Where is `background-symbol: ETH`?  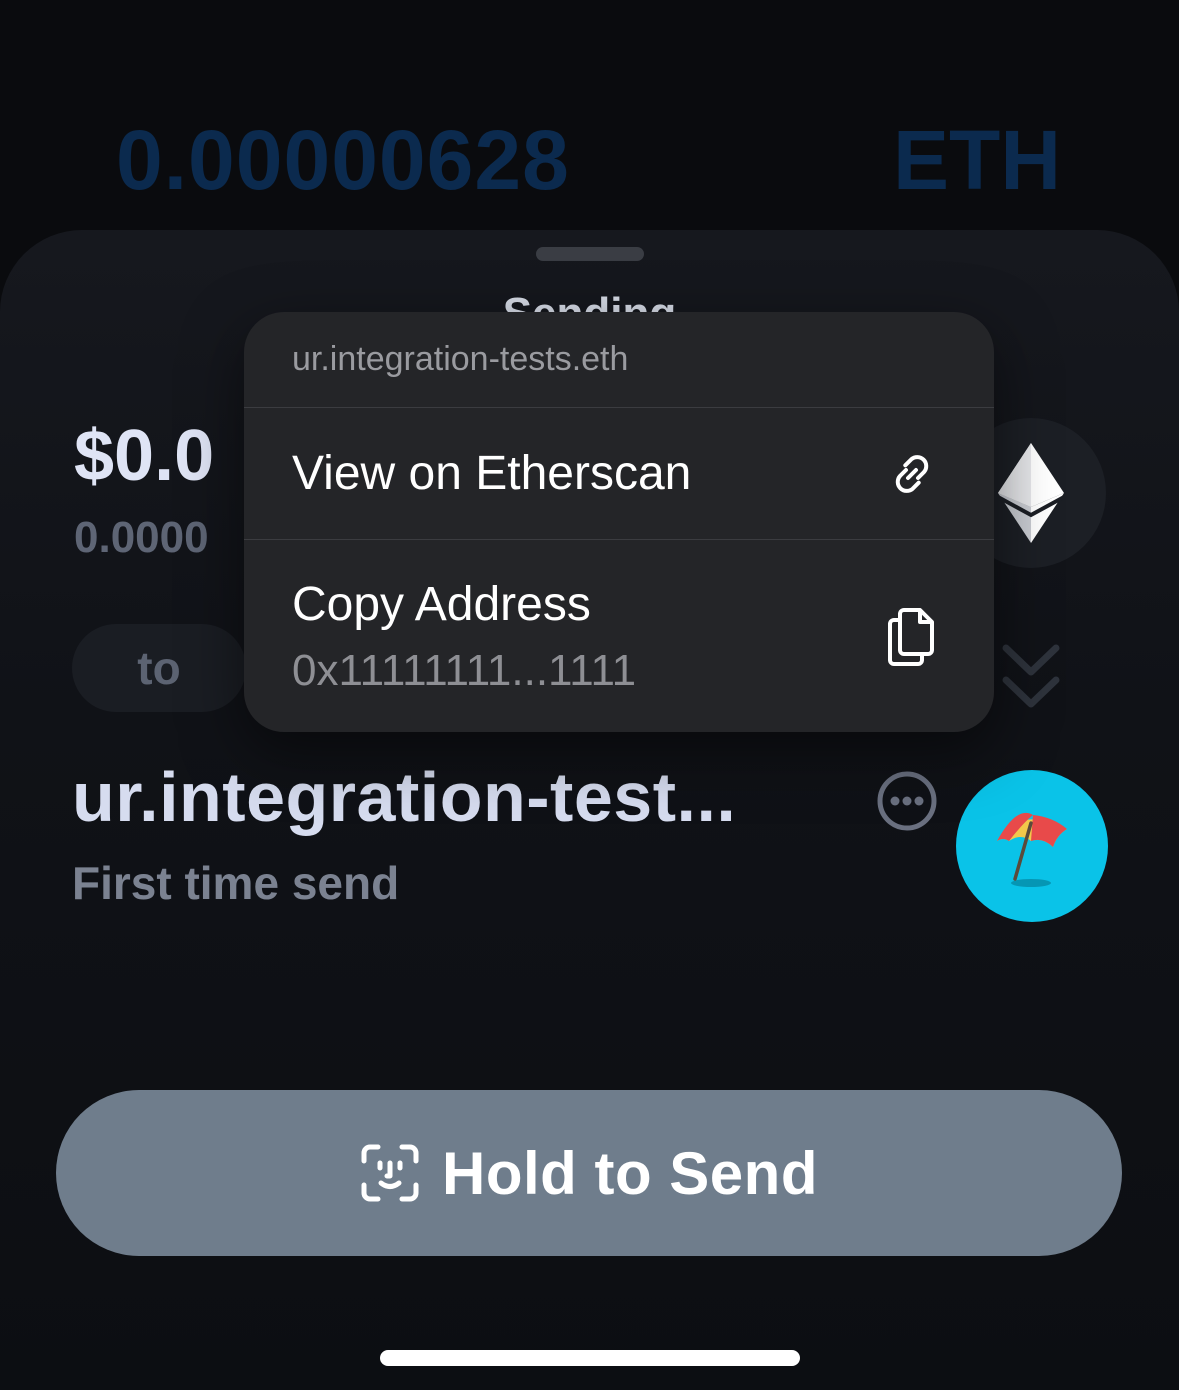
background-symbol: ETH is located at coordinates (977, 160).